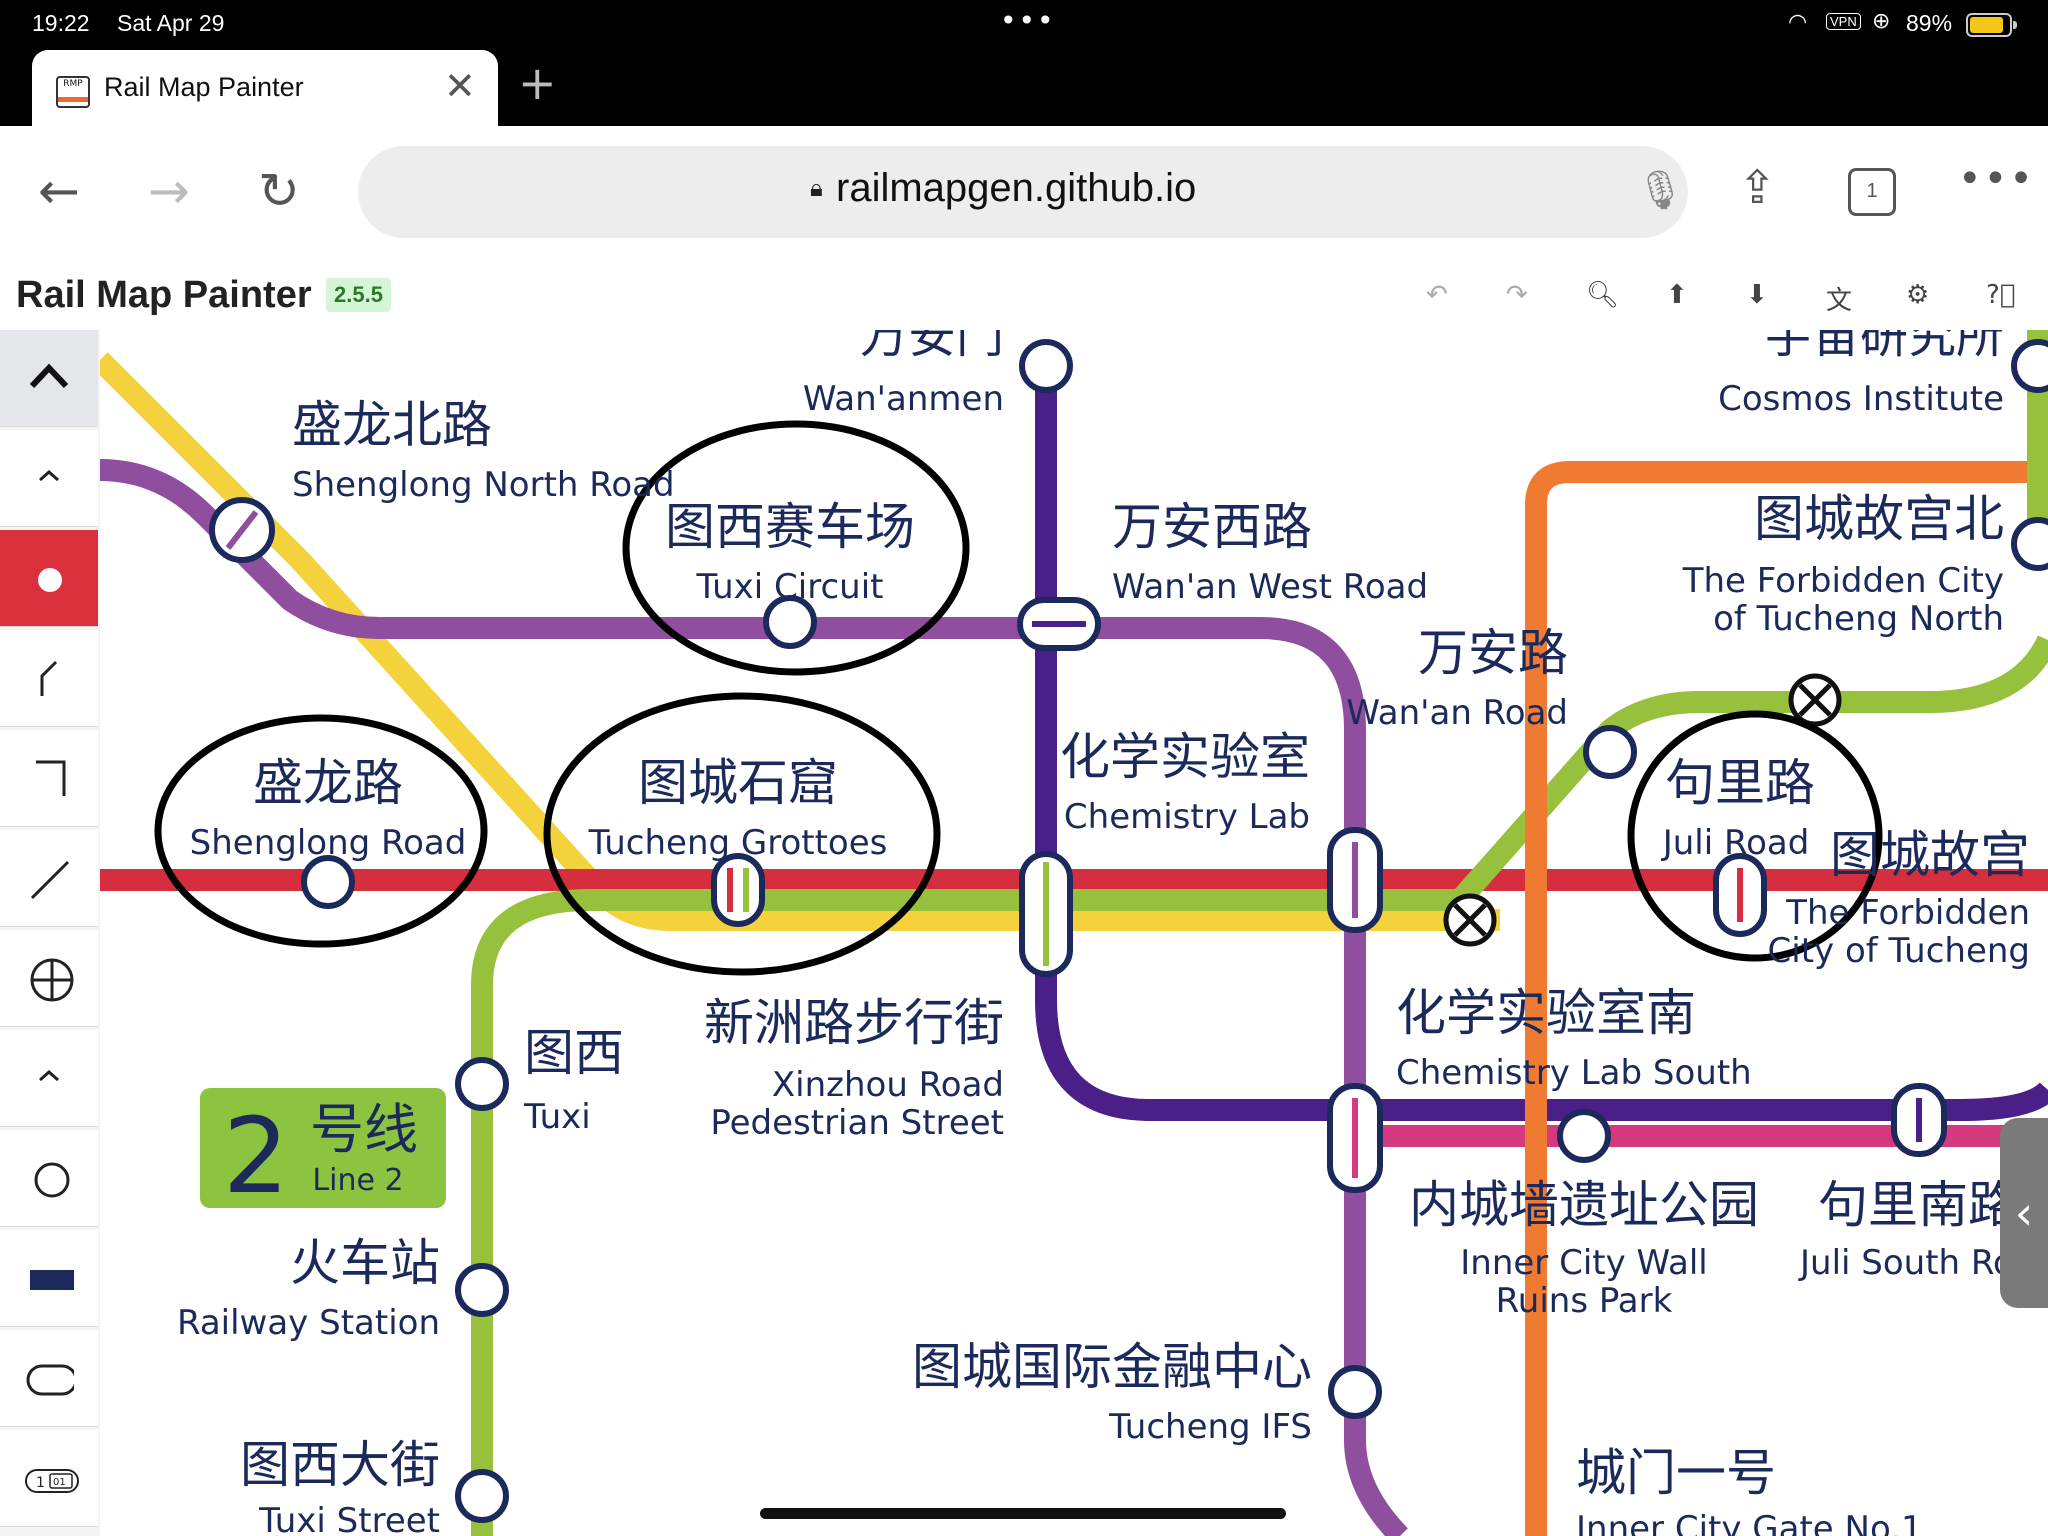 The width and height of the screenshot is (2048, 1536). I want to click on rect-node-tool, so click(49, 1278).